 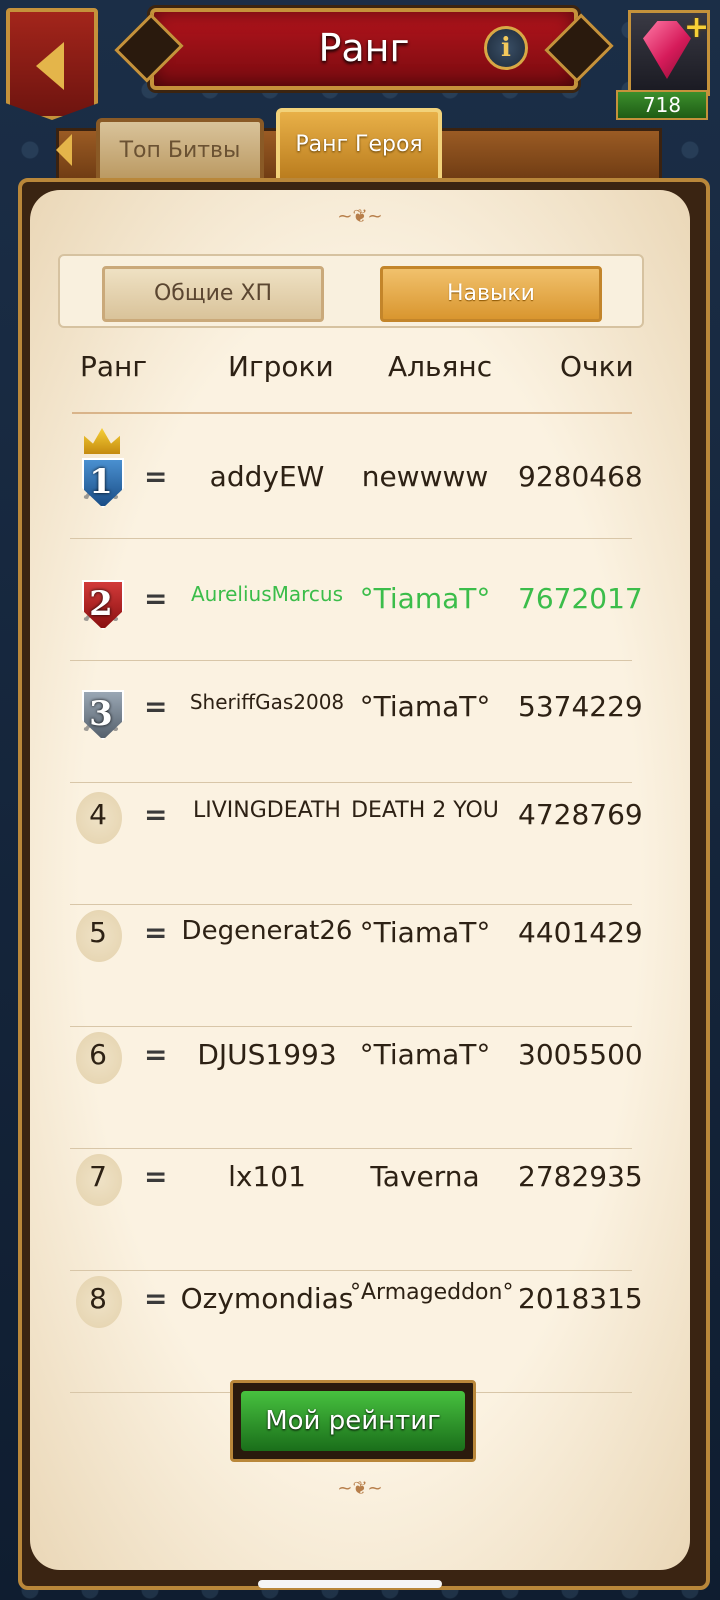 I want to click on column-header-alliance: Альянс, so click(x=440, y=366).